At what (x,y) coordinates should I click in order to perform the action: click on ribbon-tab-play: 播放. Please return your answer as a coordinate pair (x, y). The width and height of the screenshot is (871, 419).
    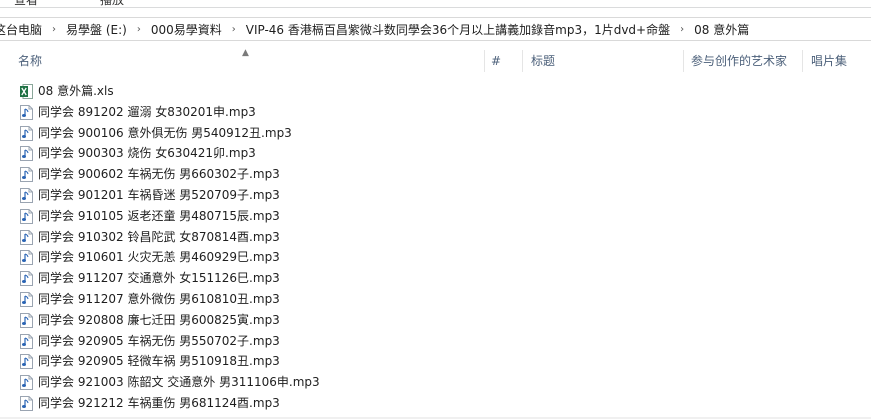
    Looking at the image, I should click on (112, 3).